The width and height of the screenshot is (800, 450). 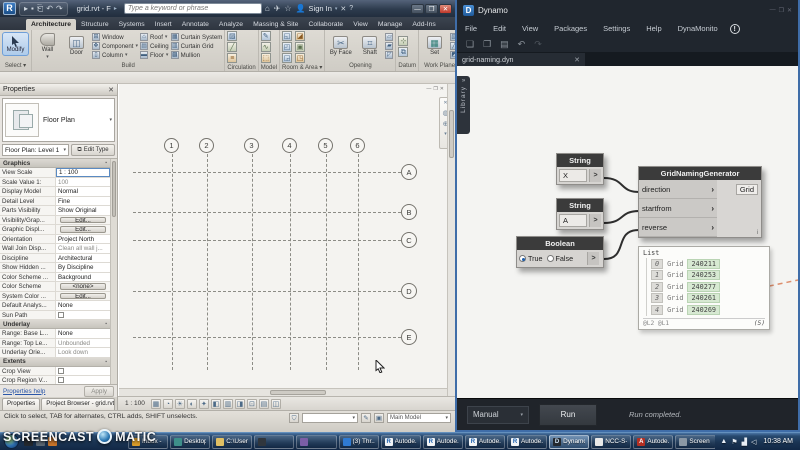 What do you see at coordinates (275, 24) in the screenshot?
I see `ribbon-tab-massing-site: Massing & Site` at bounding box center [275, 24].